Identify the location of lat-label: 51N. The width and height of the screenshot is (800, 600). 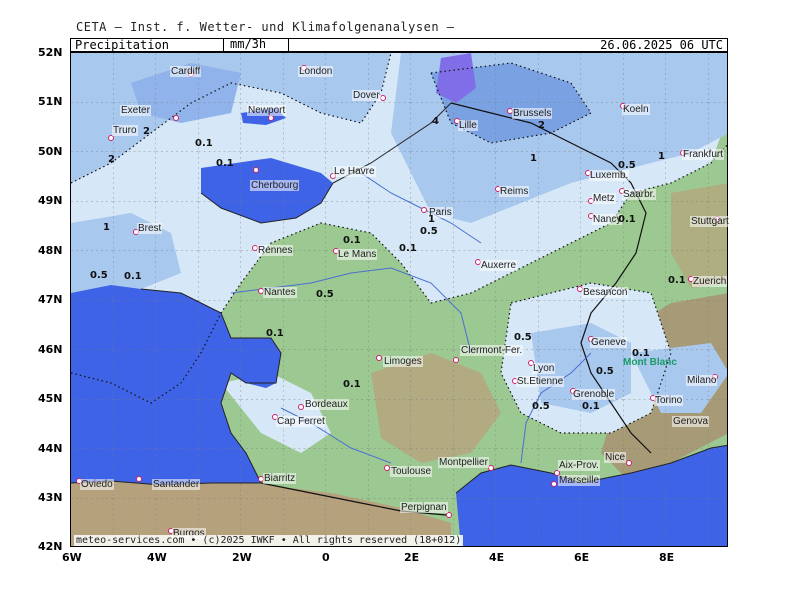
(50, 101).